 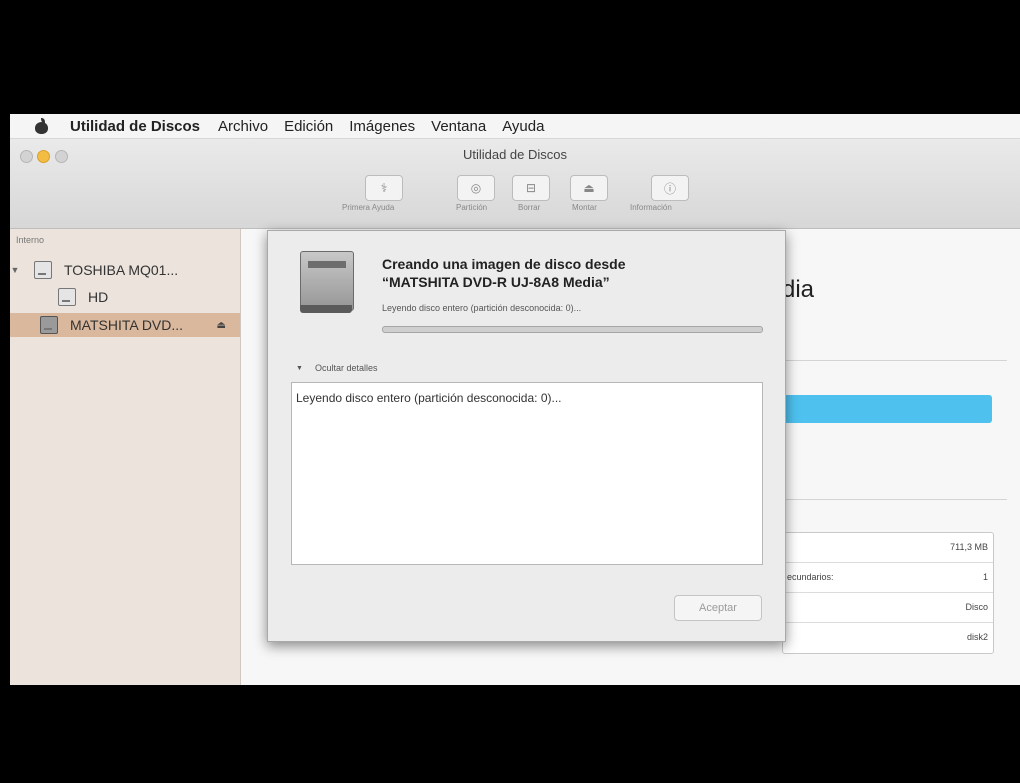 What do you see at coordinates (888, 608) in the screenshot?
I see `info-row: Disco` at bounding box center [888, 608].